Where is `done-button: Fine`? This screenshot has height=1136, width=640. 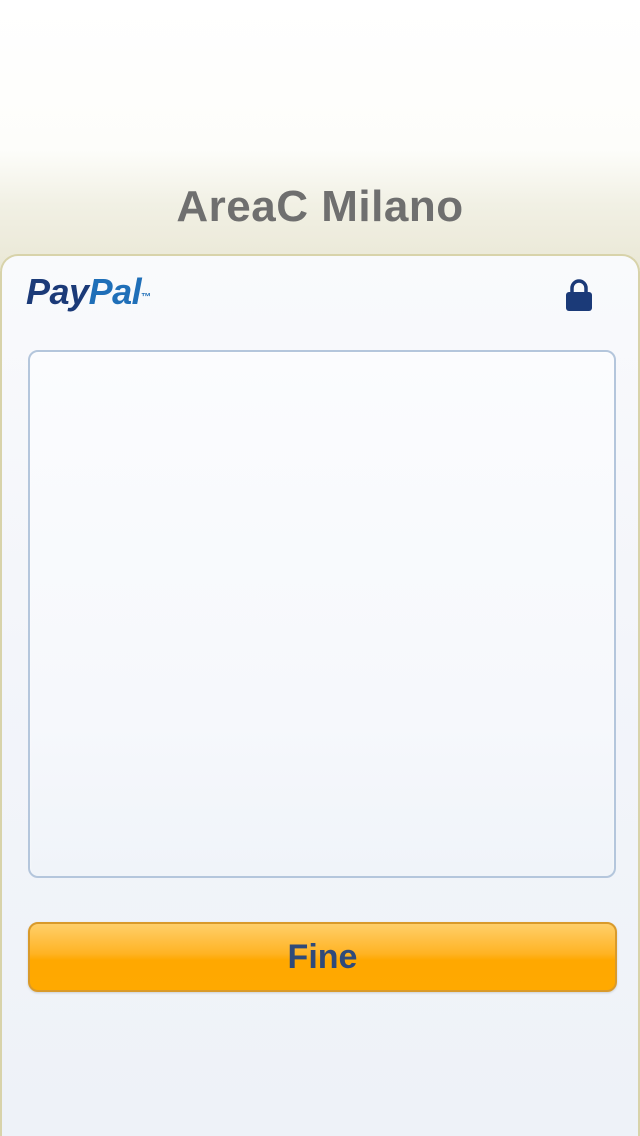 done-button: Fine is located at coordinates (322, 957).